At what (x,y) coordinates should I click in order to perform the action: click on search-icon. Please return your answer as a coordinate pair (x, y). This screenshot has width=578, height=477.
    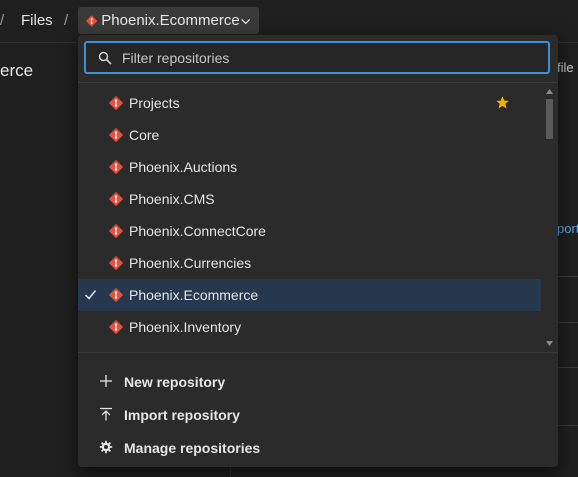
    Looking at the image, I should click on (105, 58).